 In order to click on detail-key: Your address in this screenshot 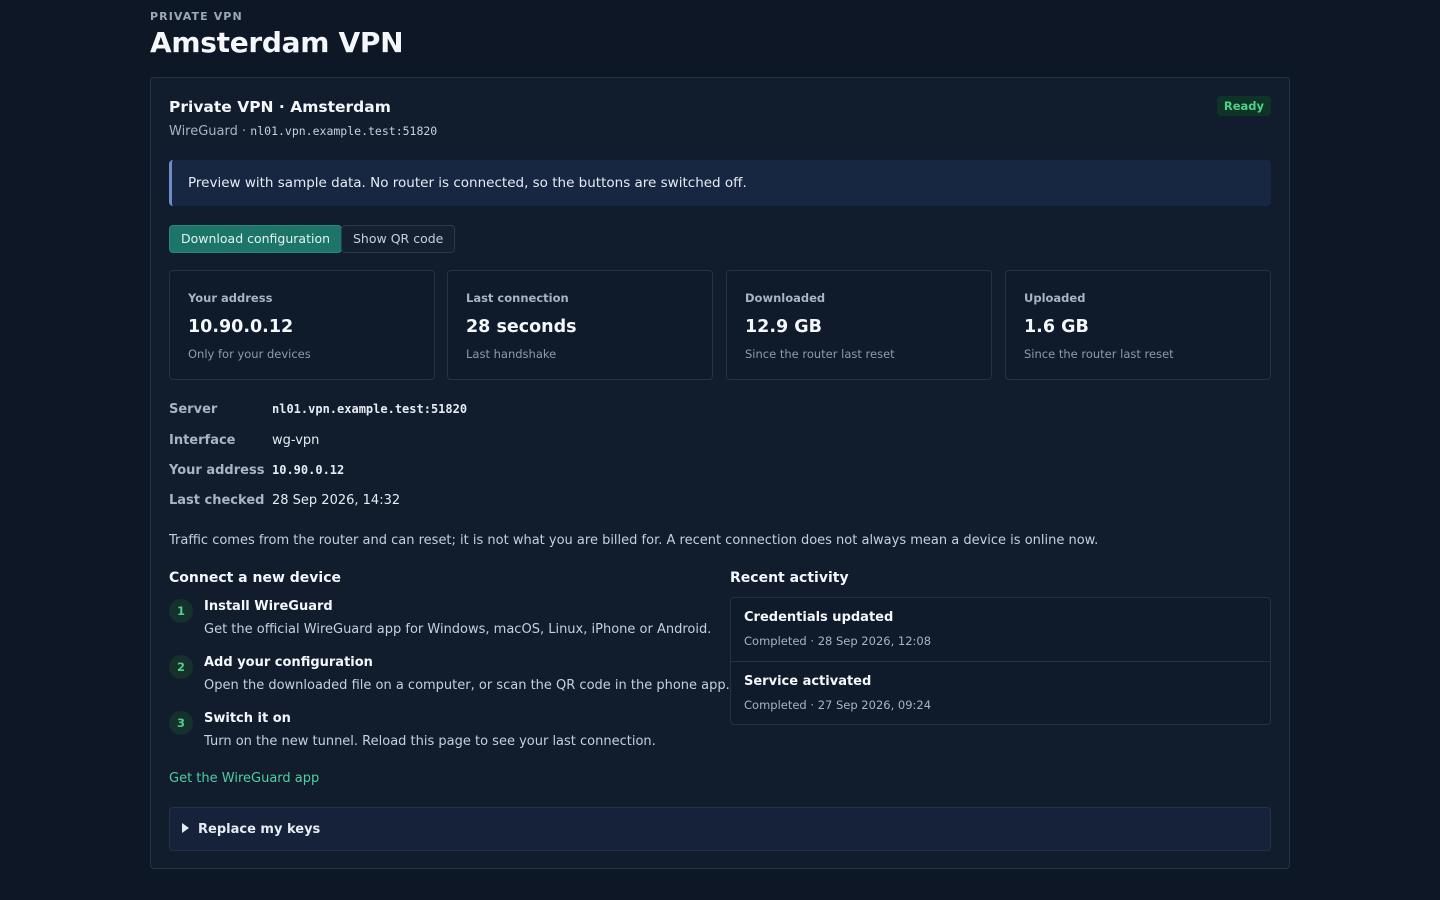, I will do `click(217, 470)`.